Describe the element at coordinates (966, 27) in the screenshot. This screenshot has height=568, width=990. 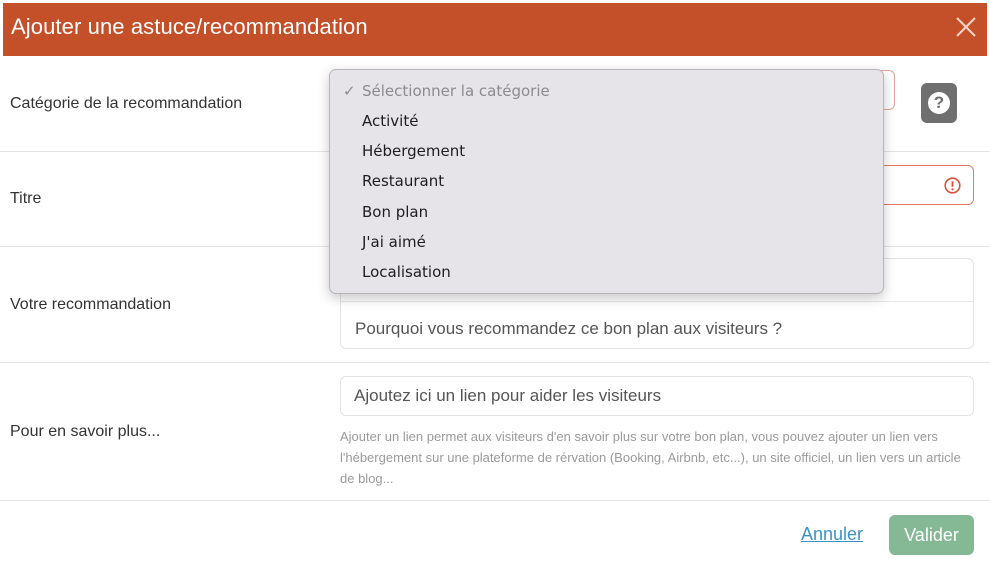
I see `close-icon` at that location.